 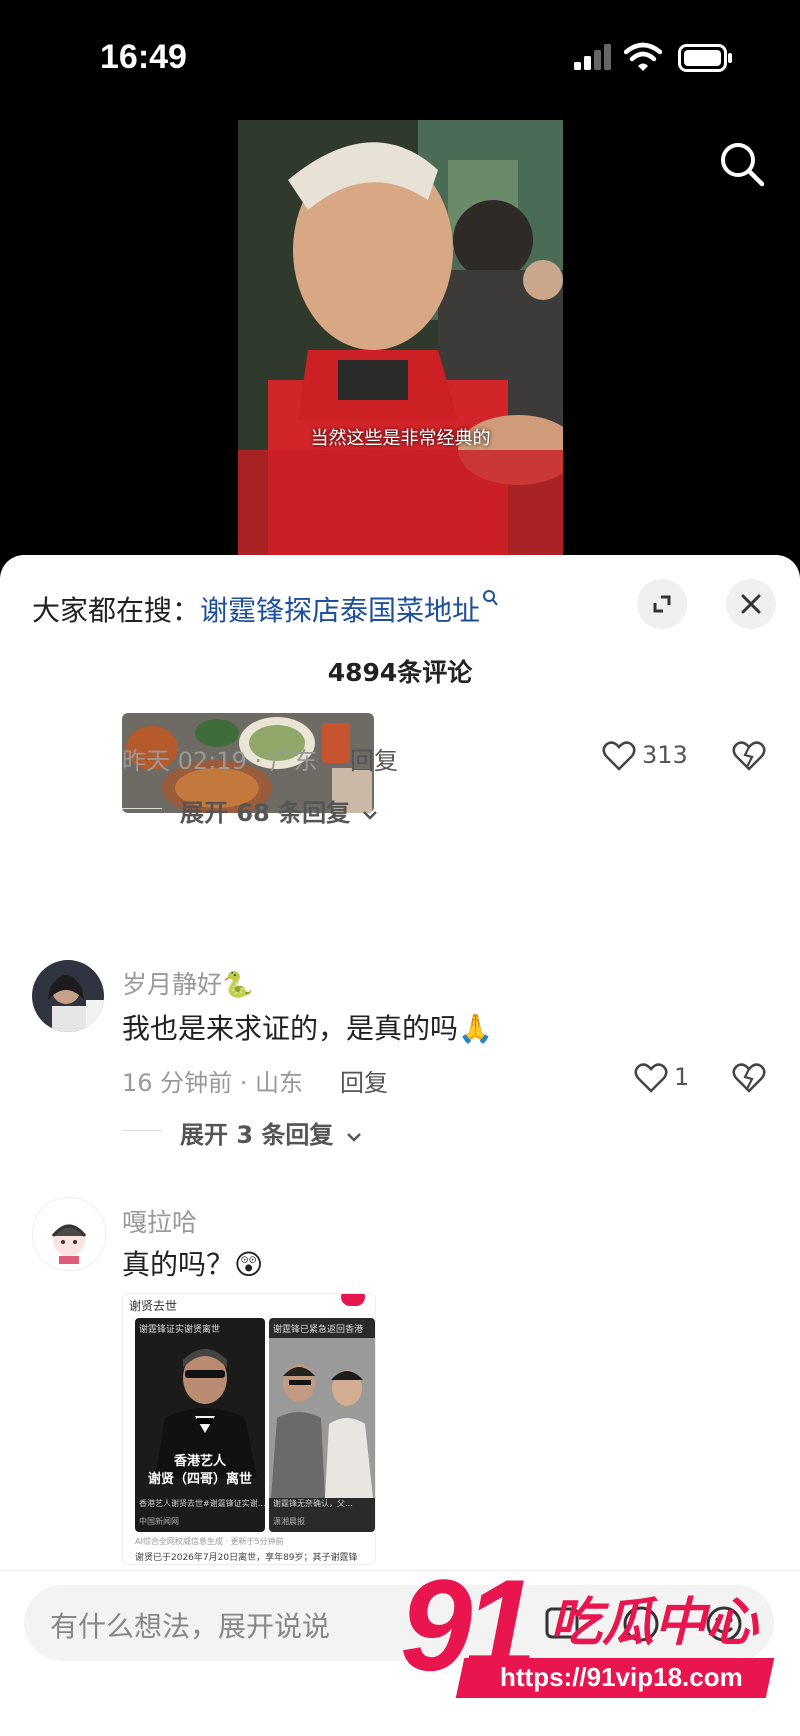 What do you see at coordinates (289, 1521) in the screenshot?
I see `panel-source: 潇湘晨报` at bounding box center [289, 1521].